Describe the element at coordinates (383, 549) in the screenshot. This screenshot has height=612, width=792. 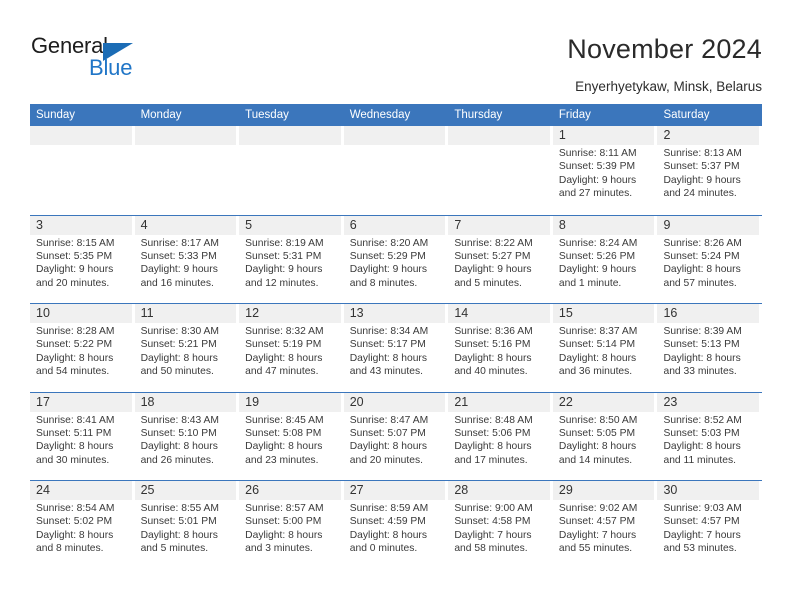
I see `daylight-text-line2: and 0 minutes.` at that location.